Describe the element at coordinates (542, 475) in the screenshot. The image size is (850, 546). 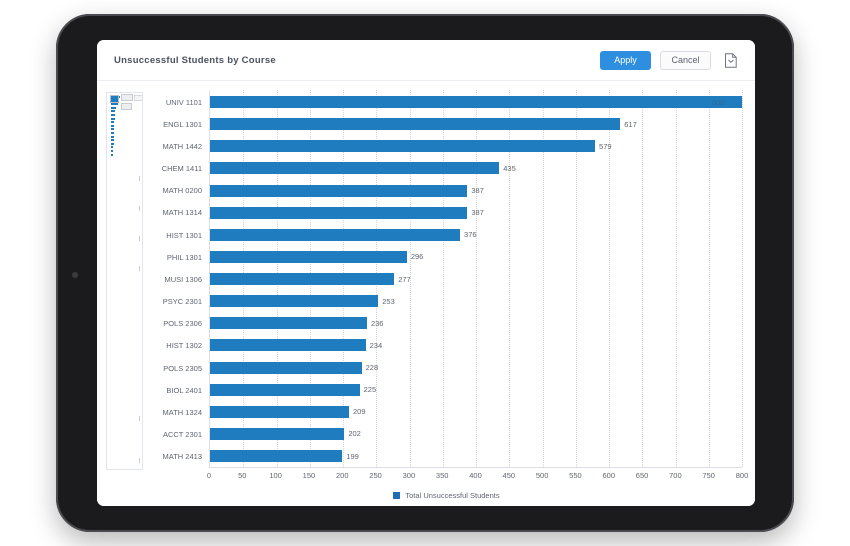
I see `x-axis-tick-label: 500` at that location.